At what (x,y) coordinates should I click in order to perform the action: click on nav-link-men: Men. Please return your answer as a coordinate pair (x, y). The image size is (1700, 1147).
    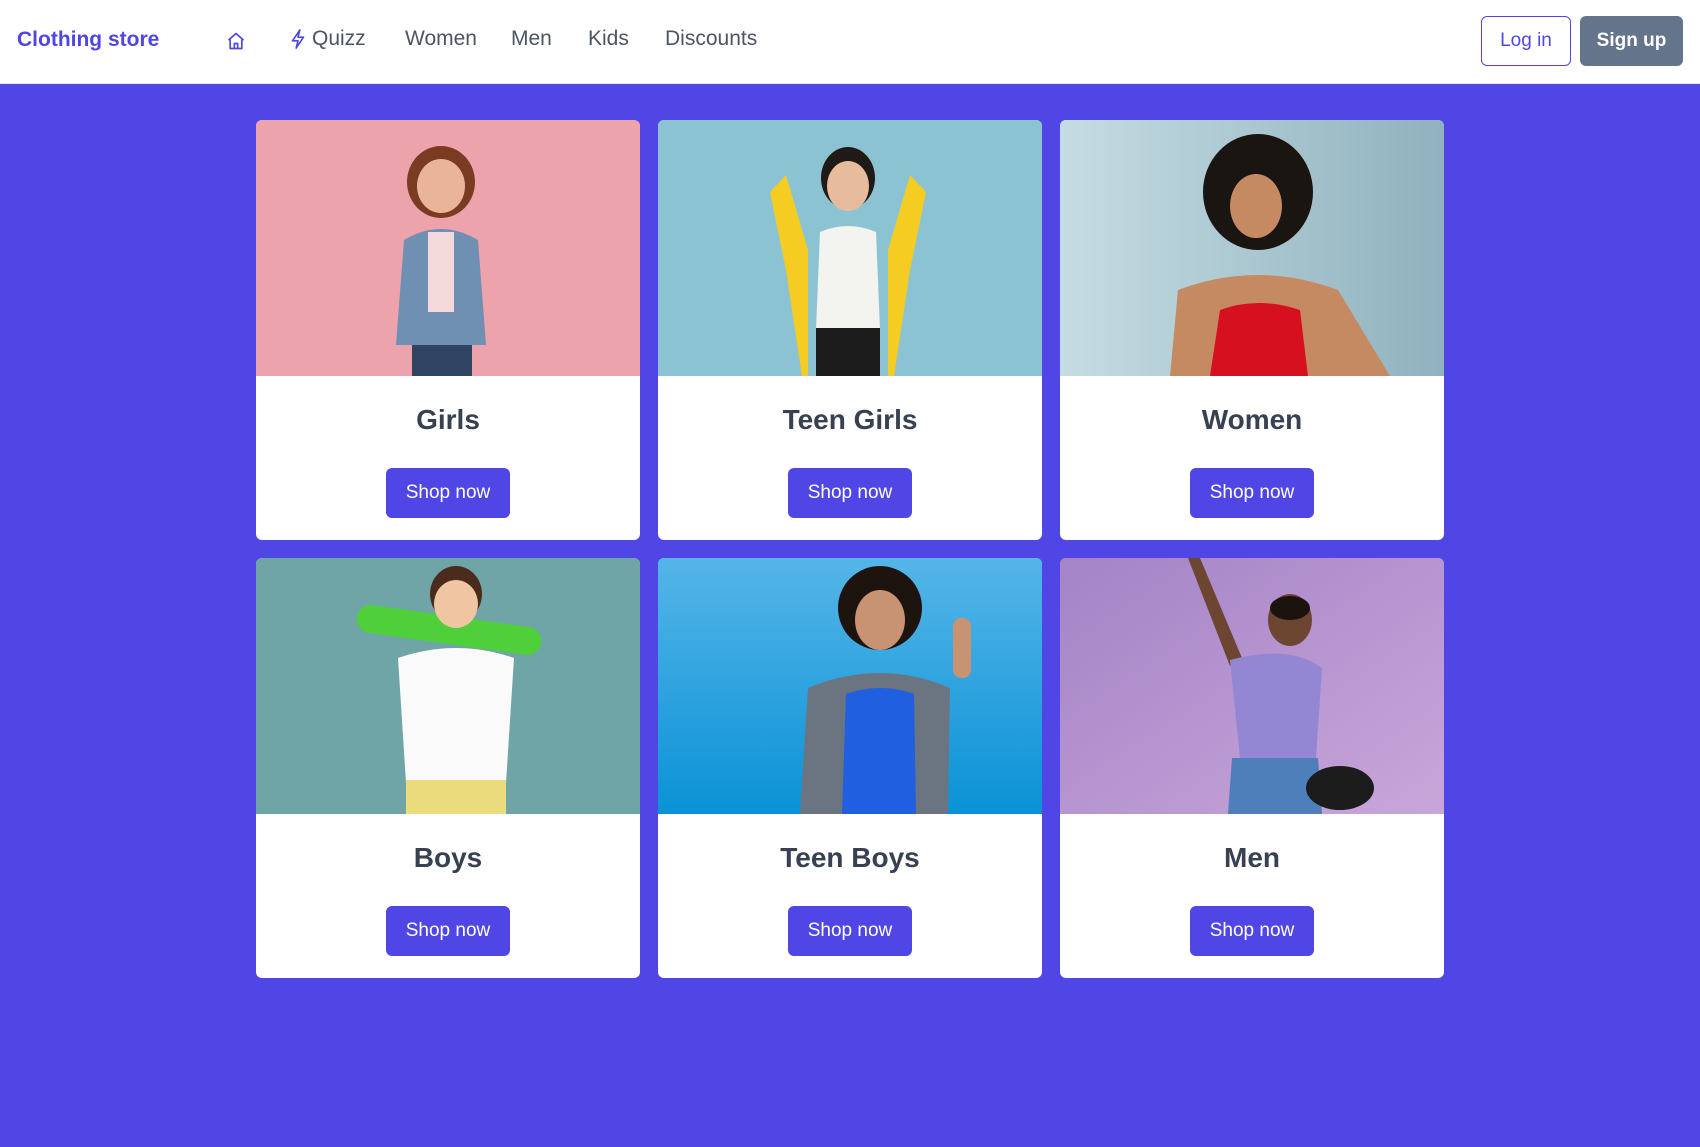
    Looking at the image, I should click on (531, 39).